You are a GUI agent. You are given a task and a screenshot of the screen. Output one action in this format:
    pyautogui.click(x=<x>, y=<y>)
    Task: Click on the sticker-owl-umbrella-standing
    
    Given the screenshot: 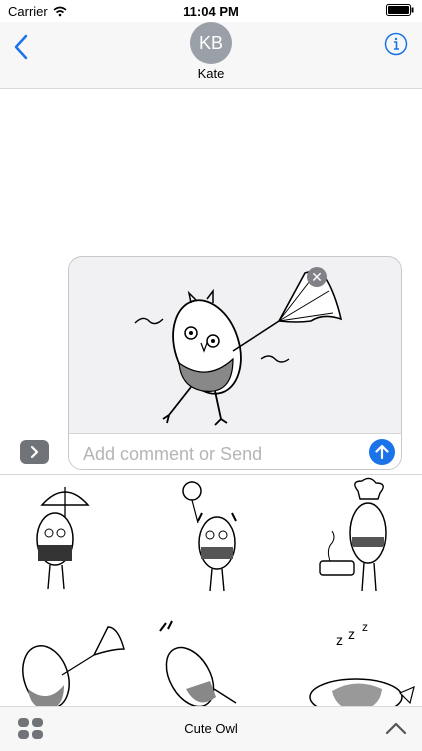 What is the action you would take?
    pyautogui.click(x=65, y=537)
    